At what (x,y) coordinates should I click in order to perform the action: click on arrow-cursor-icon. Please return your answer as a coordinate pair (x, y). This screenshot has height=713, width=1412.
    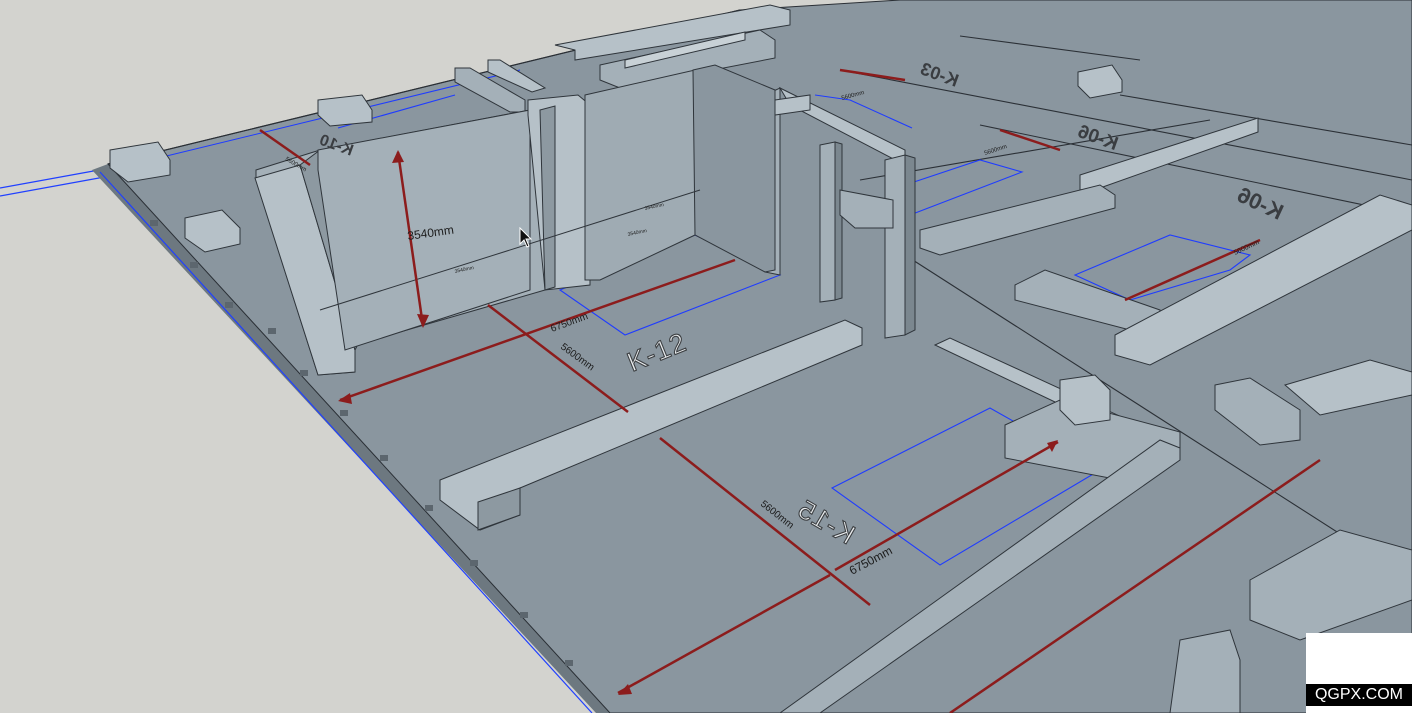
    Looking at the image, I should click on (526, 237).